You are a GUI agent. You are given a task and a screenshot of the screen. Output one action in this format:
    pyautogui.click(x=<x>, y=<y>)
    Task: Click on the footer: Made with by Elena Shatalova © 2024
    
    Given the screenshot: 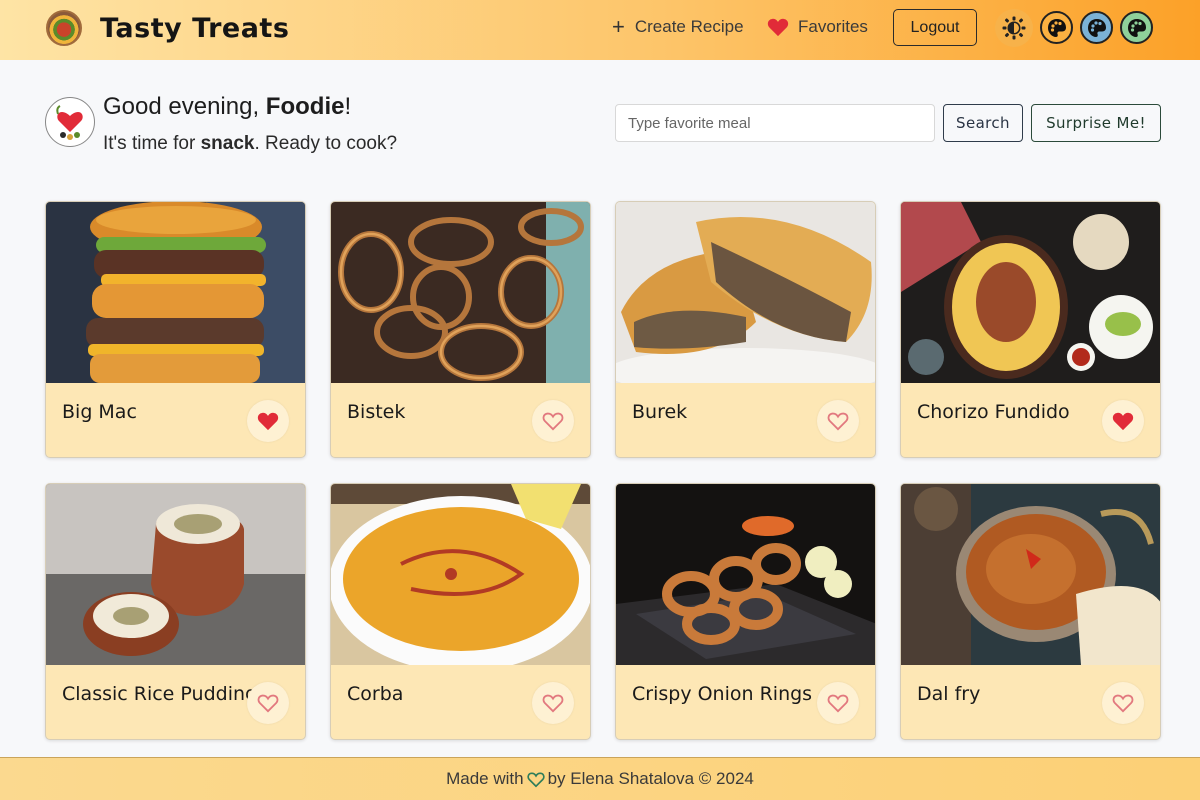 What is the action you would take?
    pyautogui.click(x=600, y=778)
    